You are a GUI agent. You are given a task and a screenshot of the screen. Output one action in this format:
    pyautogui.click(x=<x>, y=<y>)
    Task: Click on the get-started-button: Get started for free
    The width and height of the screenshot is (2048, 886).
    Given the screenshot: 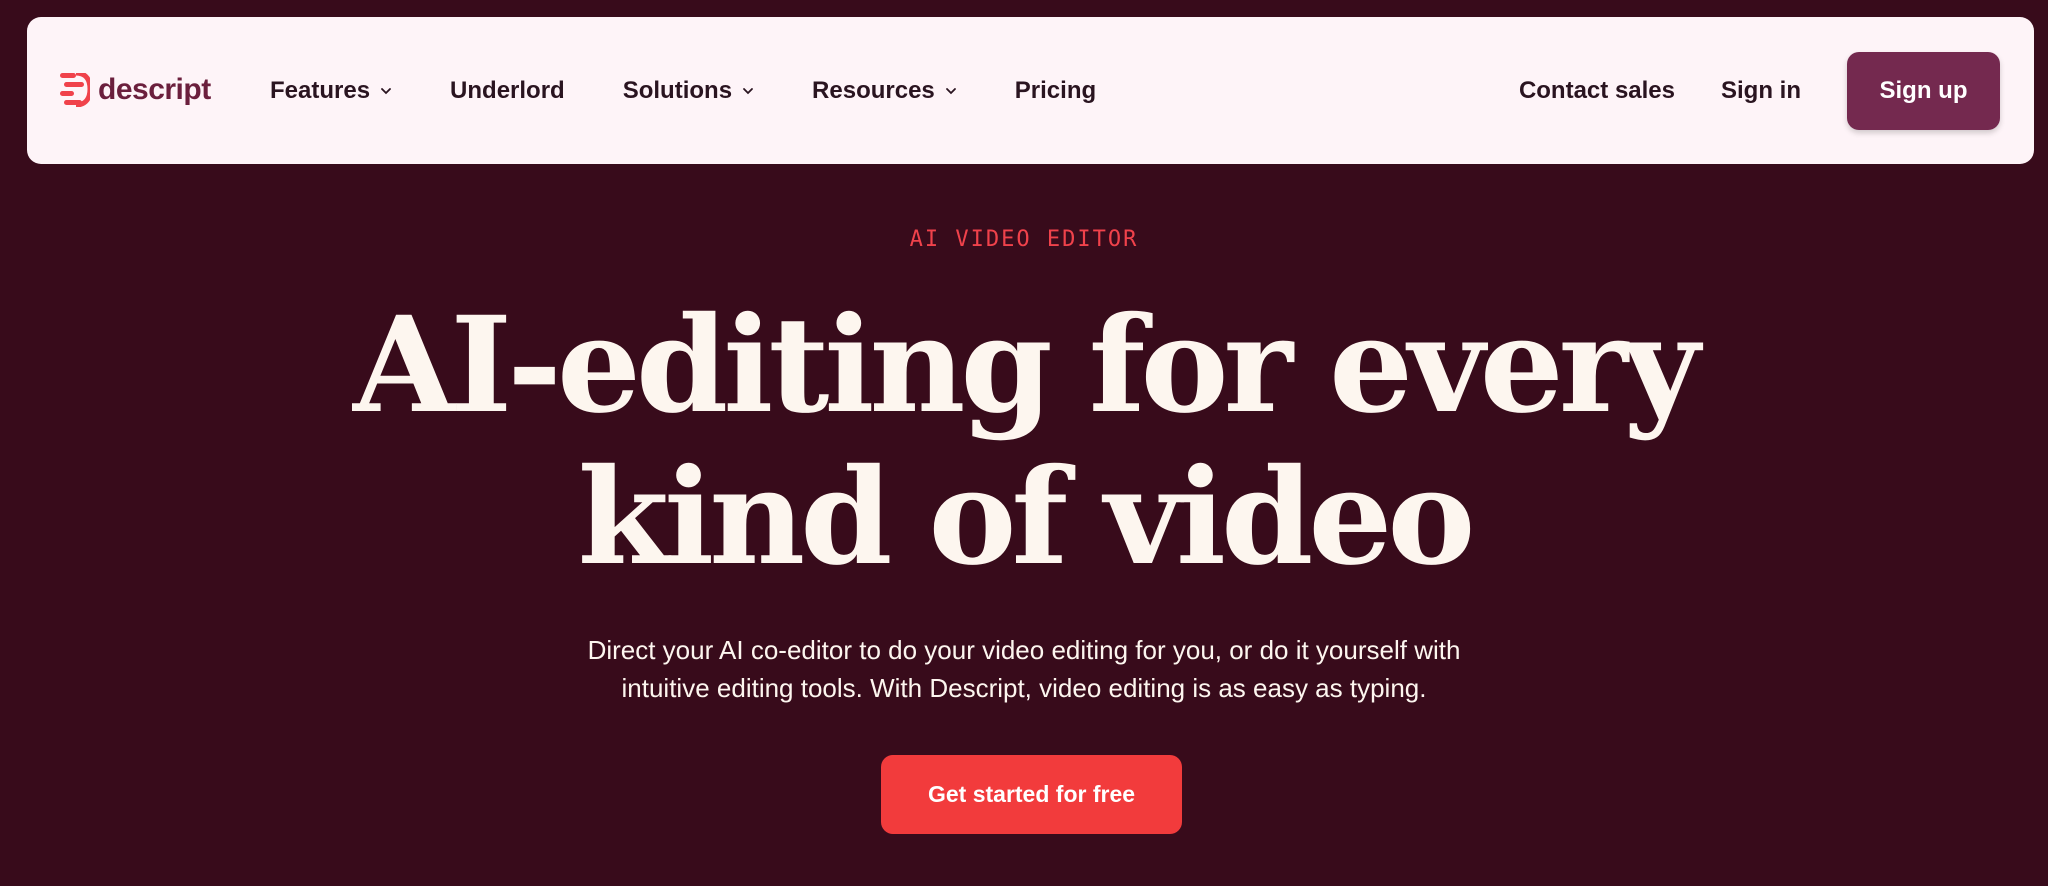 What is the action you would take?
    pyautogui.click(x=1031, y=794)
    